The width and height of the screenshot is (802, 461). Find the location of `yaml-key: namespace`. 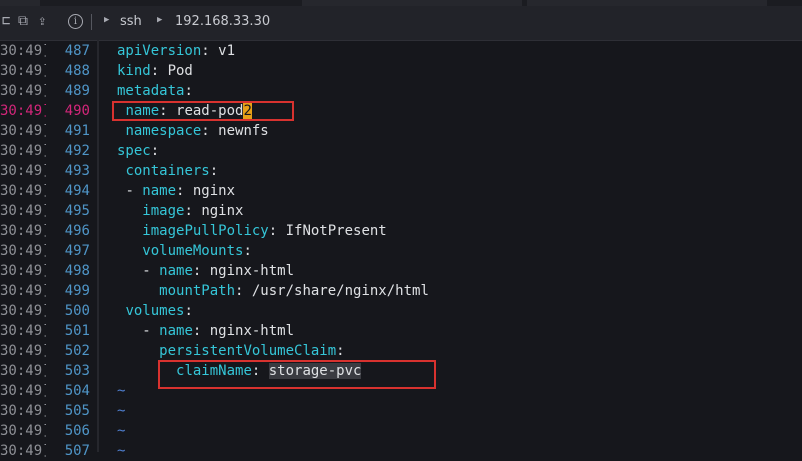

yaml-key: namespace is located at coordinates (163, 131).